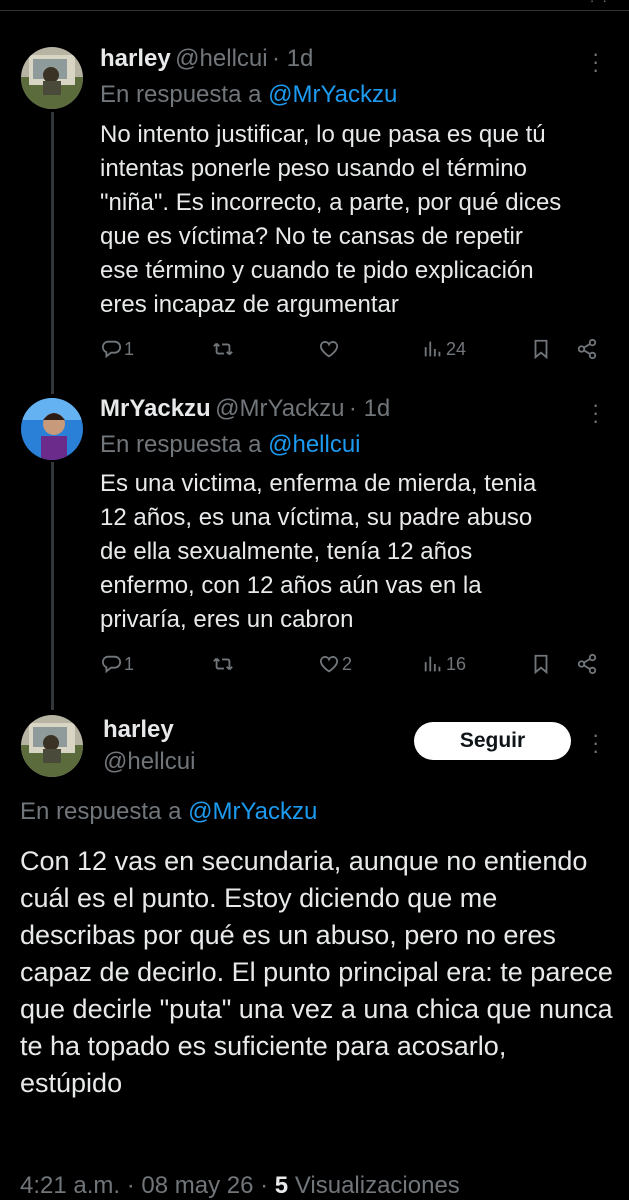 This screenshot has height=1200, width=629. What do you see at coordinates (456, 663) in the screenshot?
I see `views-count: 16` at bounding box center [456, 663].